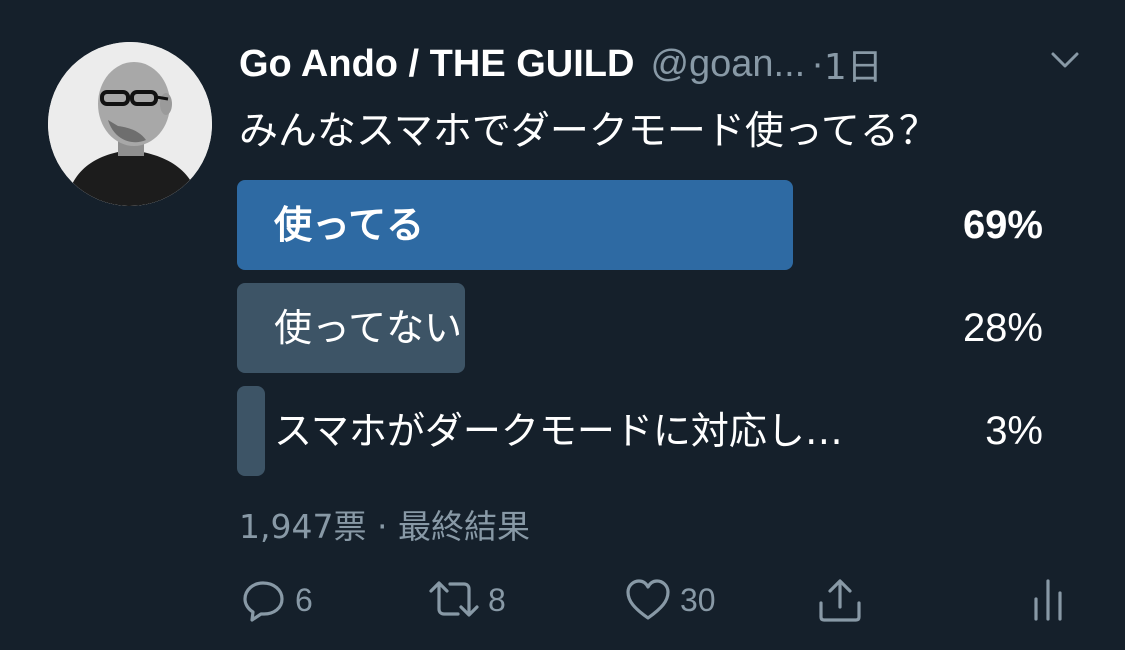 Image resolution: width=1125 pixels, height=650 pixels. I want to click on poll-option-label: 使ってない, so click(368, 328).